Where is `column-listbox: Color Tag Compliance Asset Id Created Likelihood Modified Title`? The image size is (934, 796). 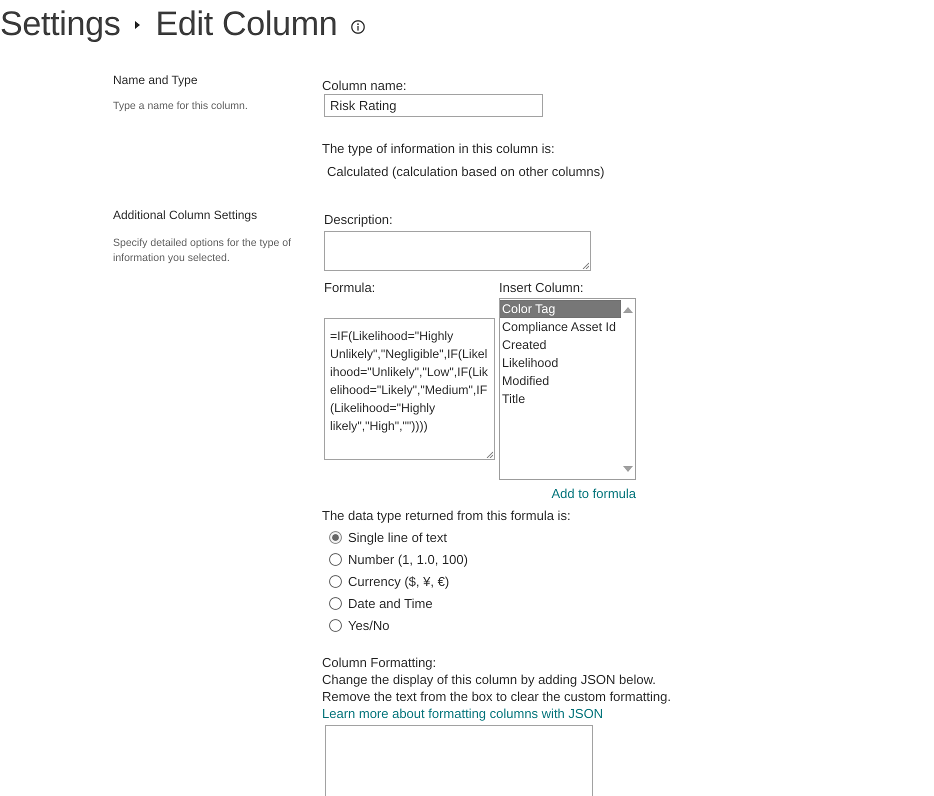
column-listbox: Color Tag Compliance Asset Id Created Likelihood Modified Title is located at coordinates (567, 389).